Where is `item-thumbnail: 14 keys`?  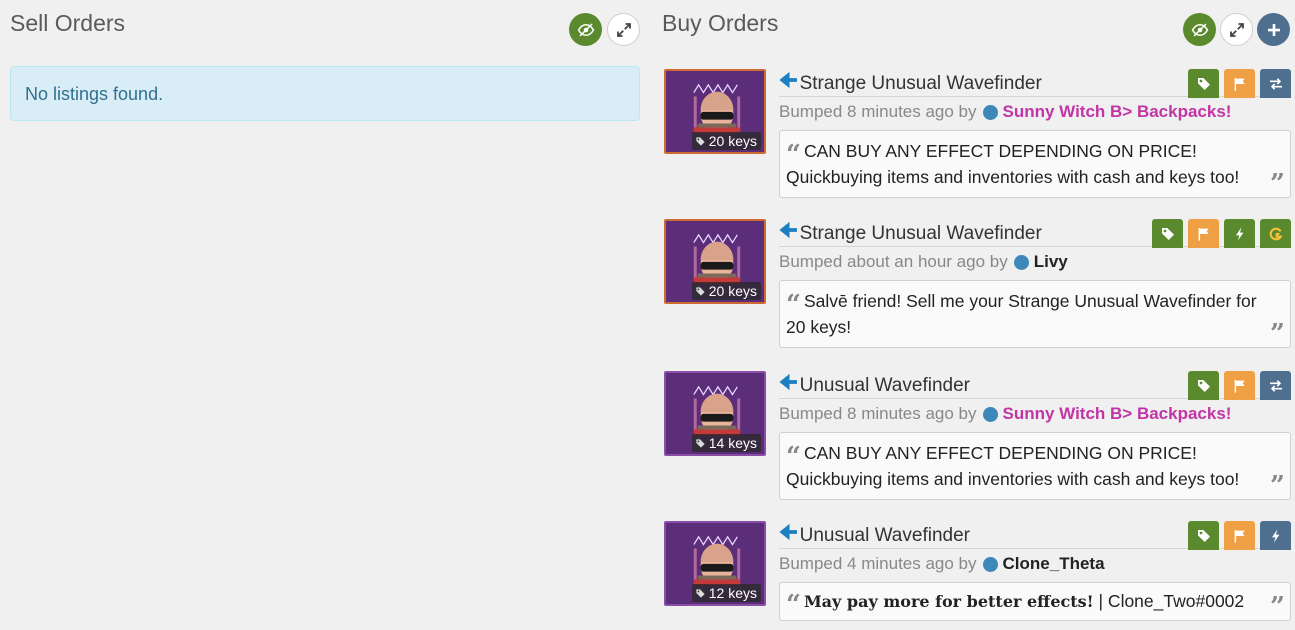
item-thumbnail: 14 keys is located at coordinates (715, 413).